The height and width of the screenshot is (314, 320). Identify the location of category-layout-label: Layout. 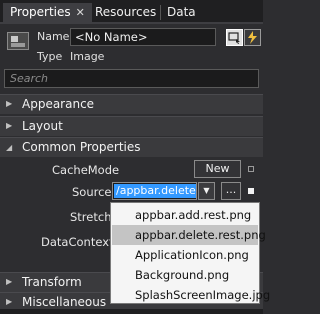
(42, 126).